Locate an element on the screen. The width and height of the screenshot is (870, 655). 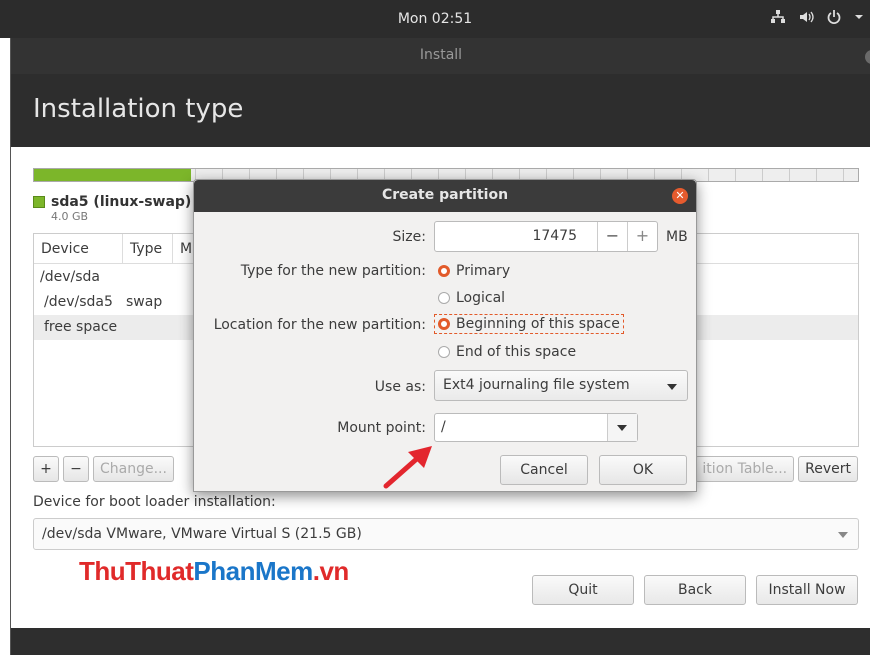
footer-buttons: Quit Back Install Now is located at coordinates (695, 590).